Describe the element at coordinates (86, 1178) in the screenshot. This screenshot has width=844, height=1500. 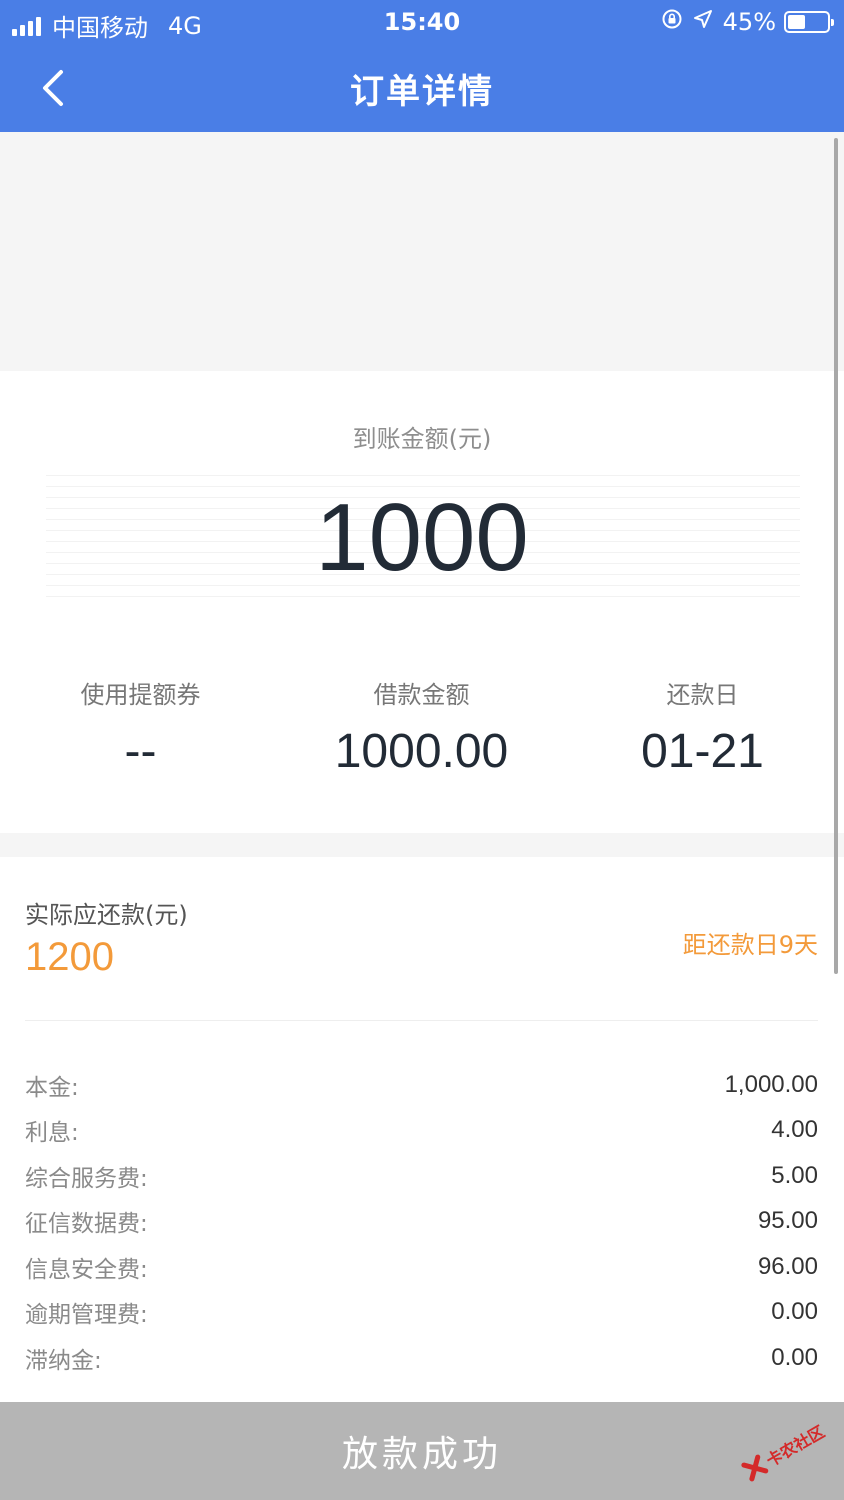
I see `fee-label: 综合服务费:` at that location.